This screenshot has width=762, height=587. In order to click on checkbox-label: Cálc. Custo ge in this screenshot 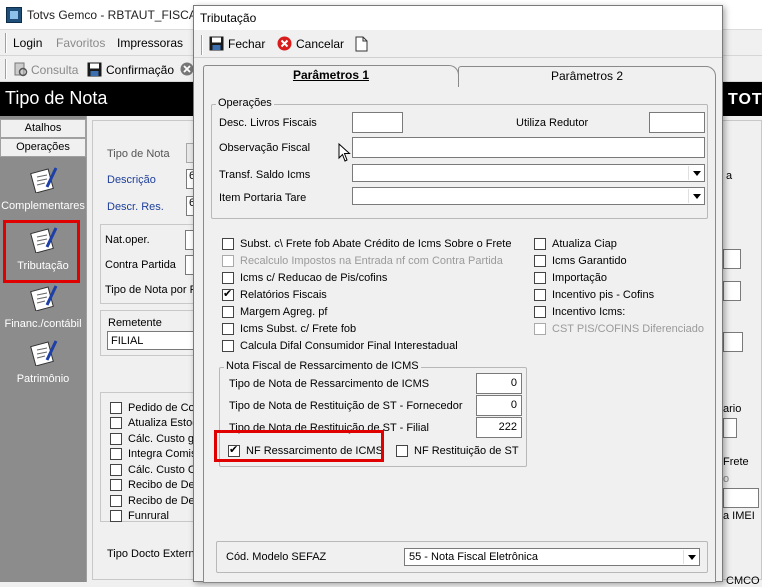, I will do `click(164, 438)`.